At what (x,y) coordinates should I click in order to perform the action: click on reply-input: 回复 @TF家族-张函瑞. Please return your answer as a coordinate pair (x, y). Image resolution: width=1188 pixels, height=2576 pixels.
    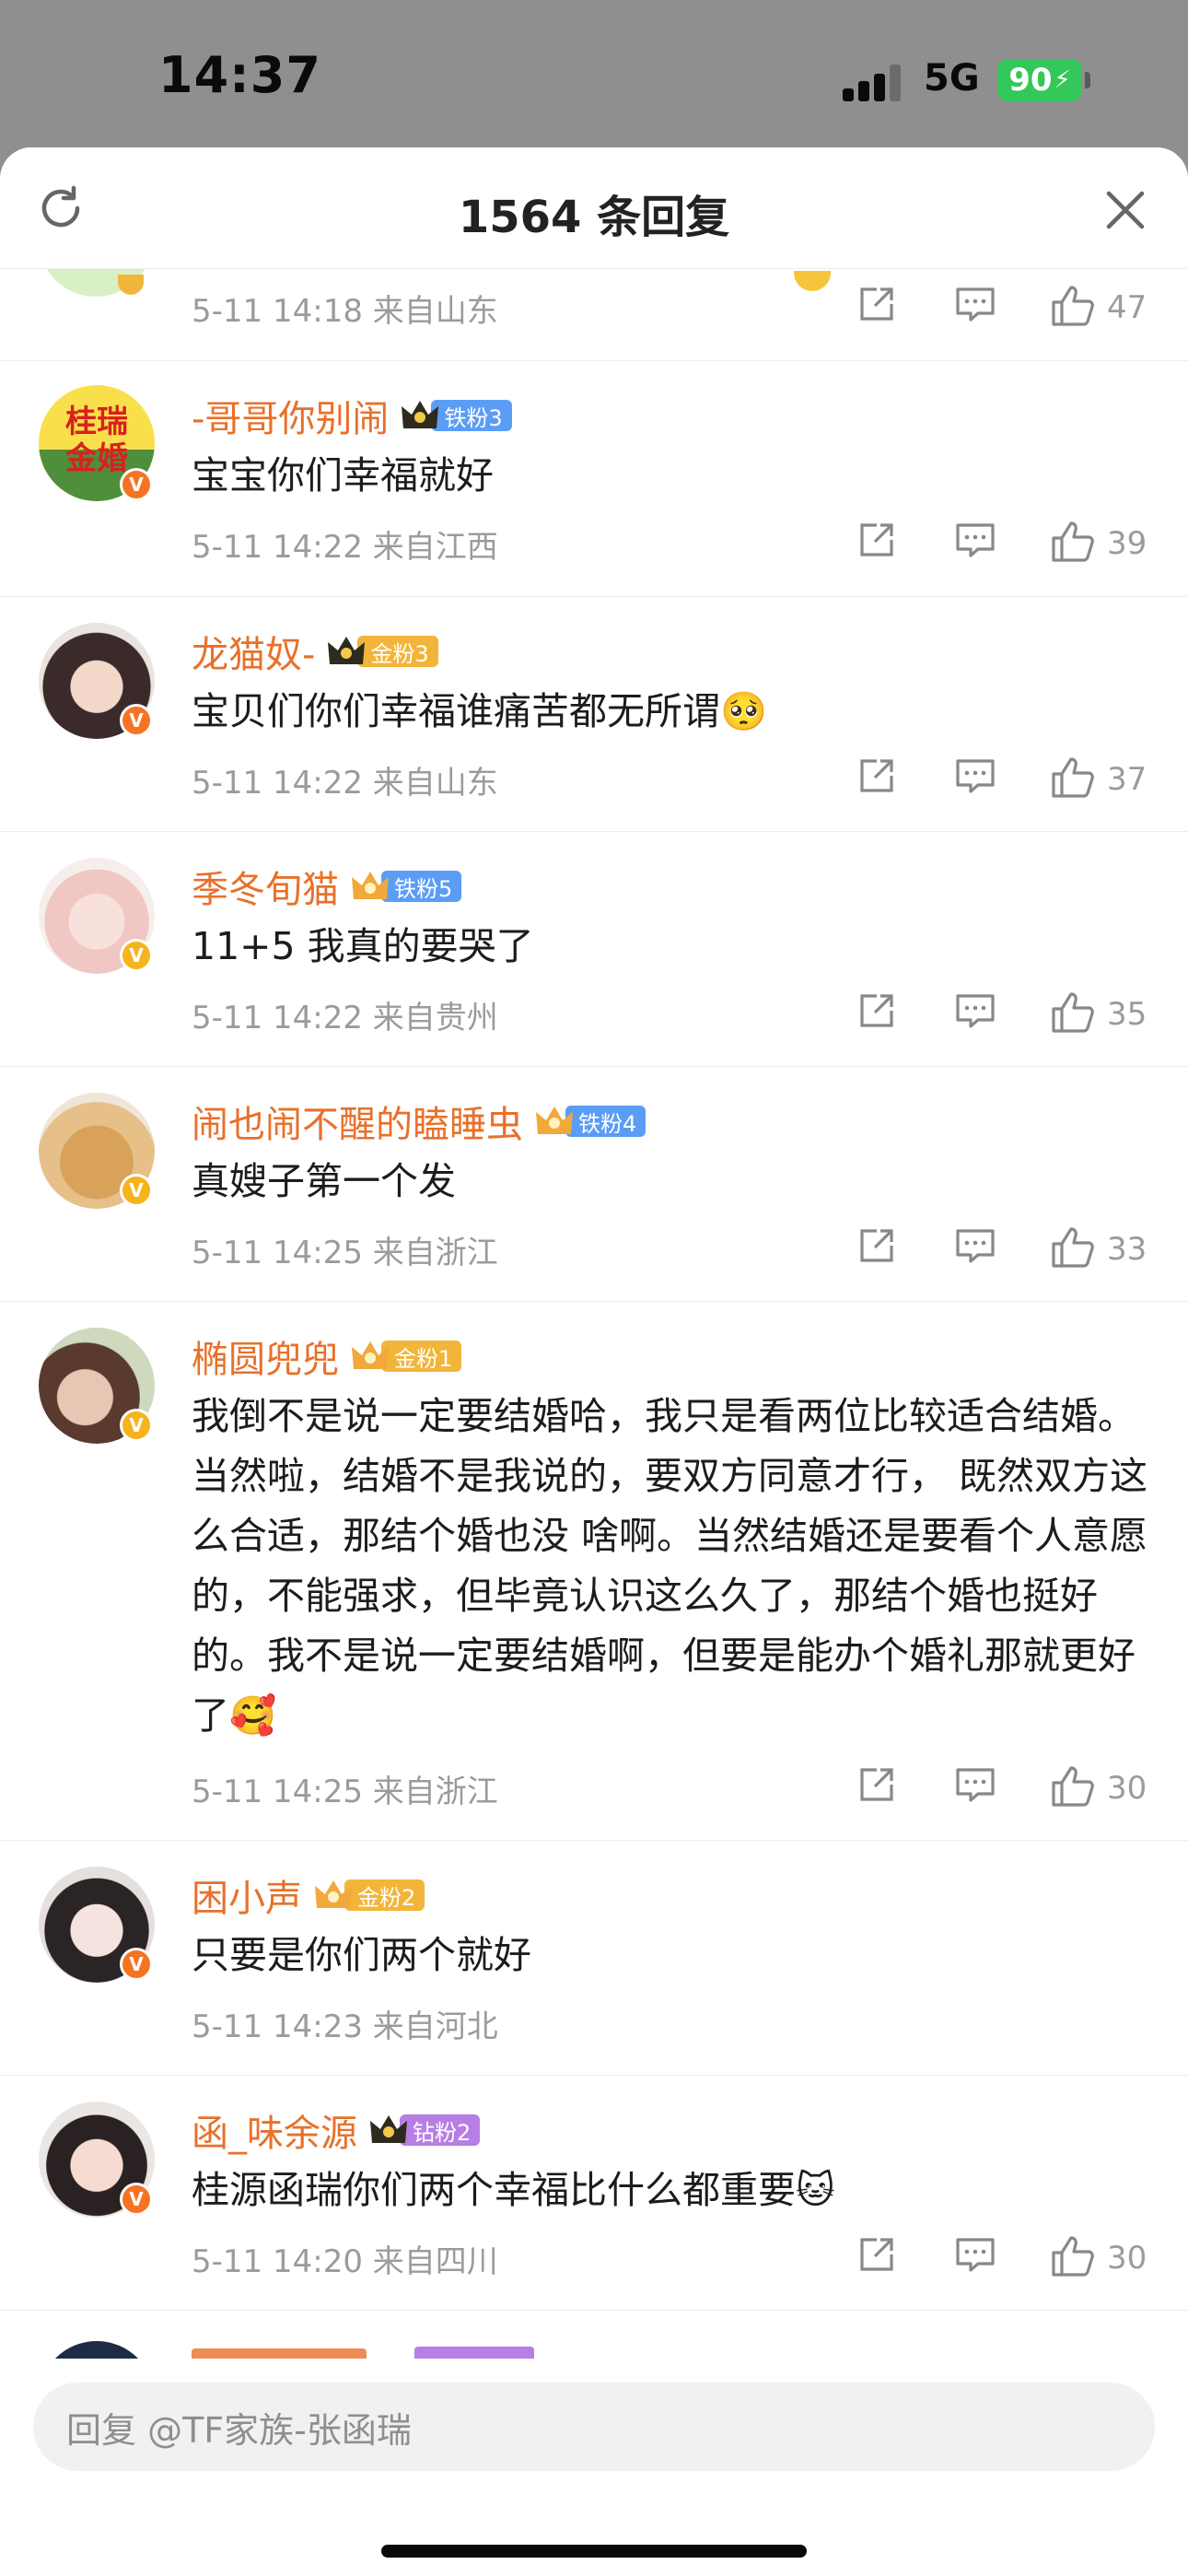
    Looking at the image, I should click on (594, 2427).